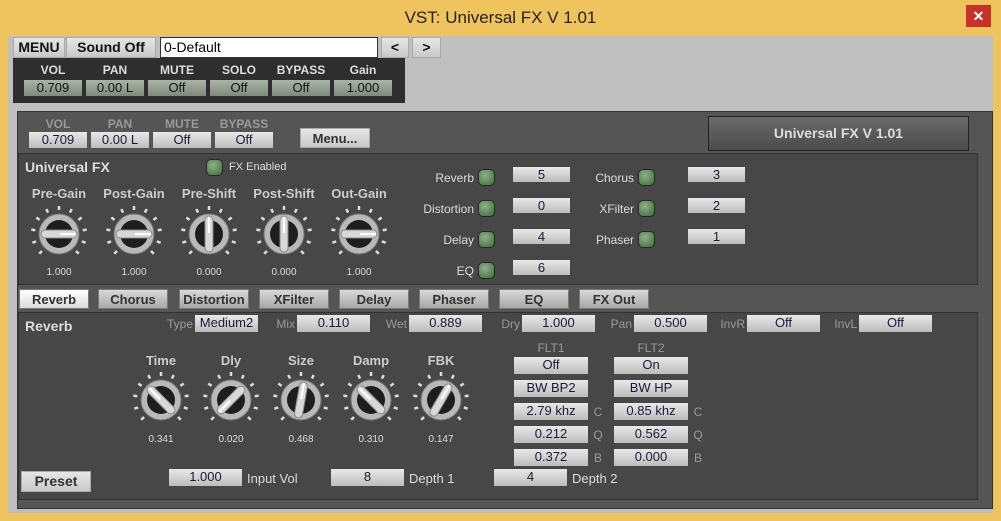  I want to click on flt1-type: BW BP2, so click(551, 388).